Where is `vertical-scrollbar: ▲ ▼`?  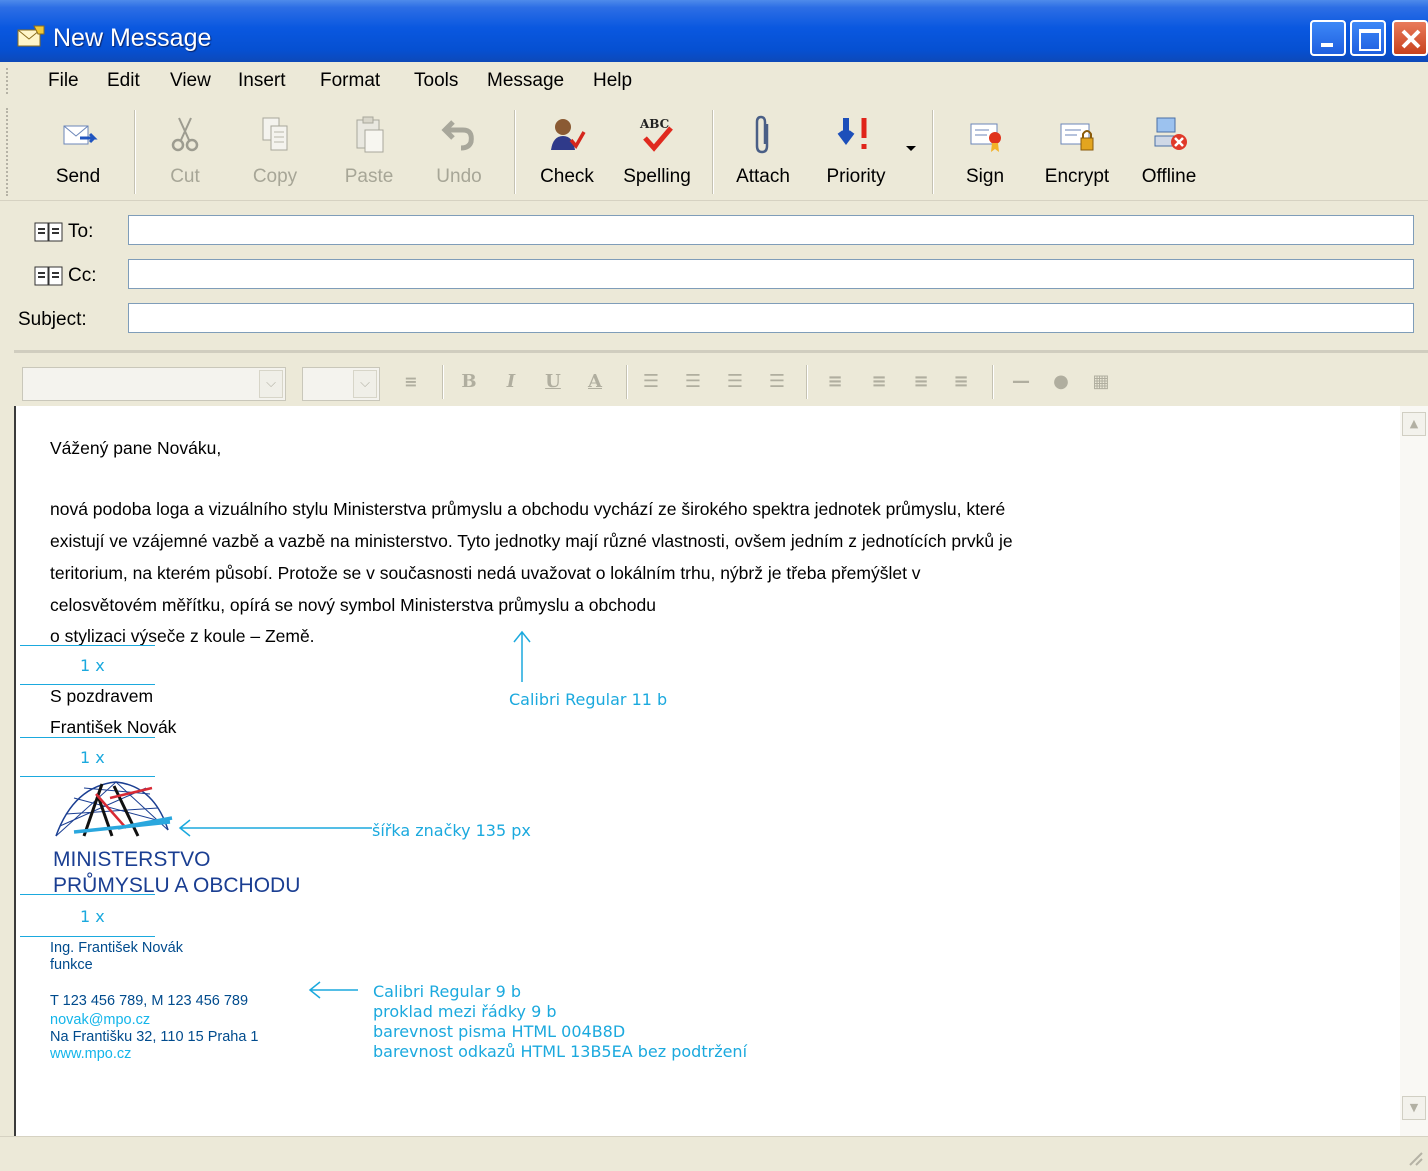
vertical-scrollbar: ▲ ▼ is located at coordinates (1414, 771).